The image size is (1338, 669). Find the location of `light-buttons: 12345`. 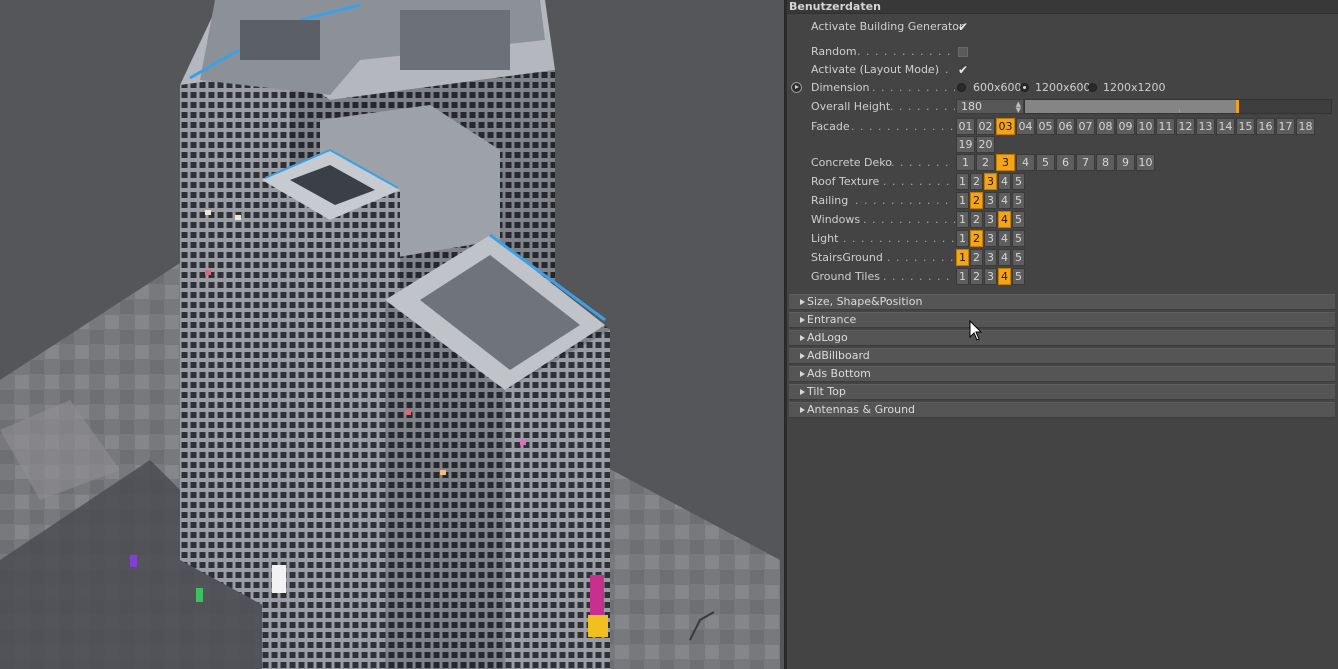

light-buttons: 12345 is located at coordinates (991, 239).